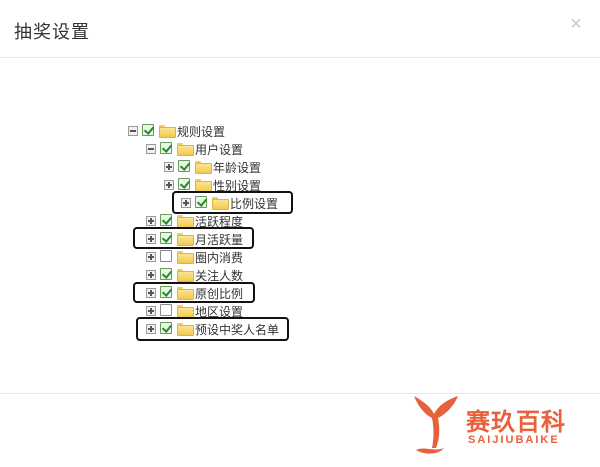  Describe the element at coordinates (514, 440) in the screenshot. I see `watermark-sub: SAIJIUBAIKE` at that location.